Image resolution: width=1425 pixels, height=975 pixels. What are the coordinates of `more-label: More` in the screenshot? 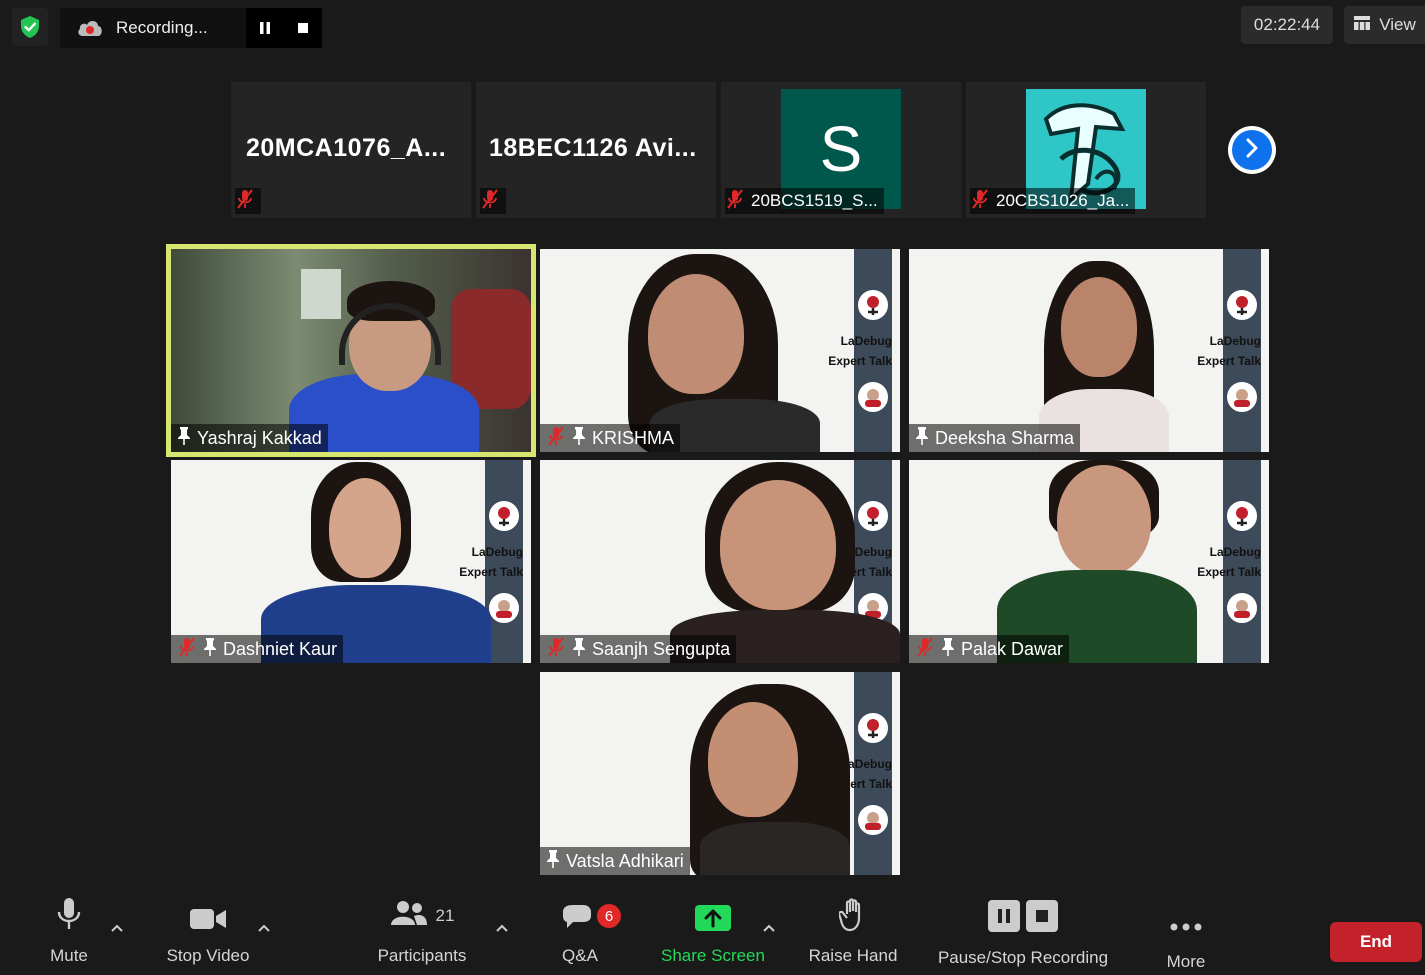 It's located at (1186, 961).